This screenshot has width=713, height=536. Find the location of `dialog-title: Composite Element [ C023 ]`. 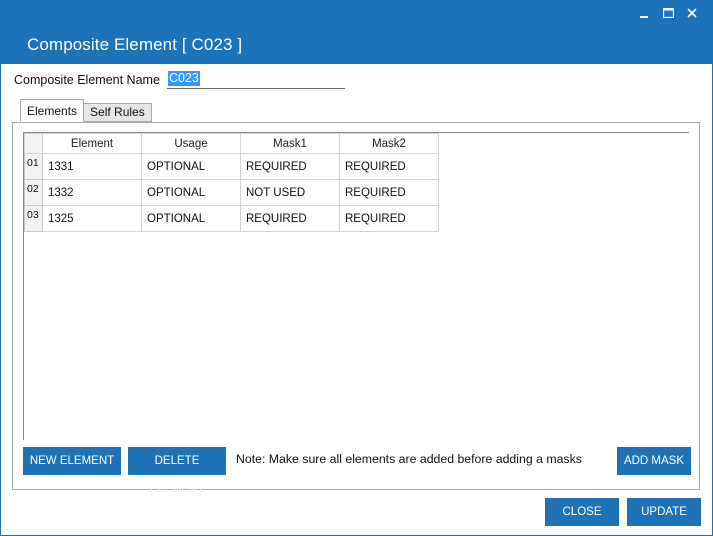

dialog-title: Composite Element [ C023 ] is located at coordinates (135, 44).